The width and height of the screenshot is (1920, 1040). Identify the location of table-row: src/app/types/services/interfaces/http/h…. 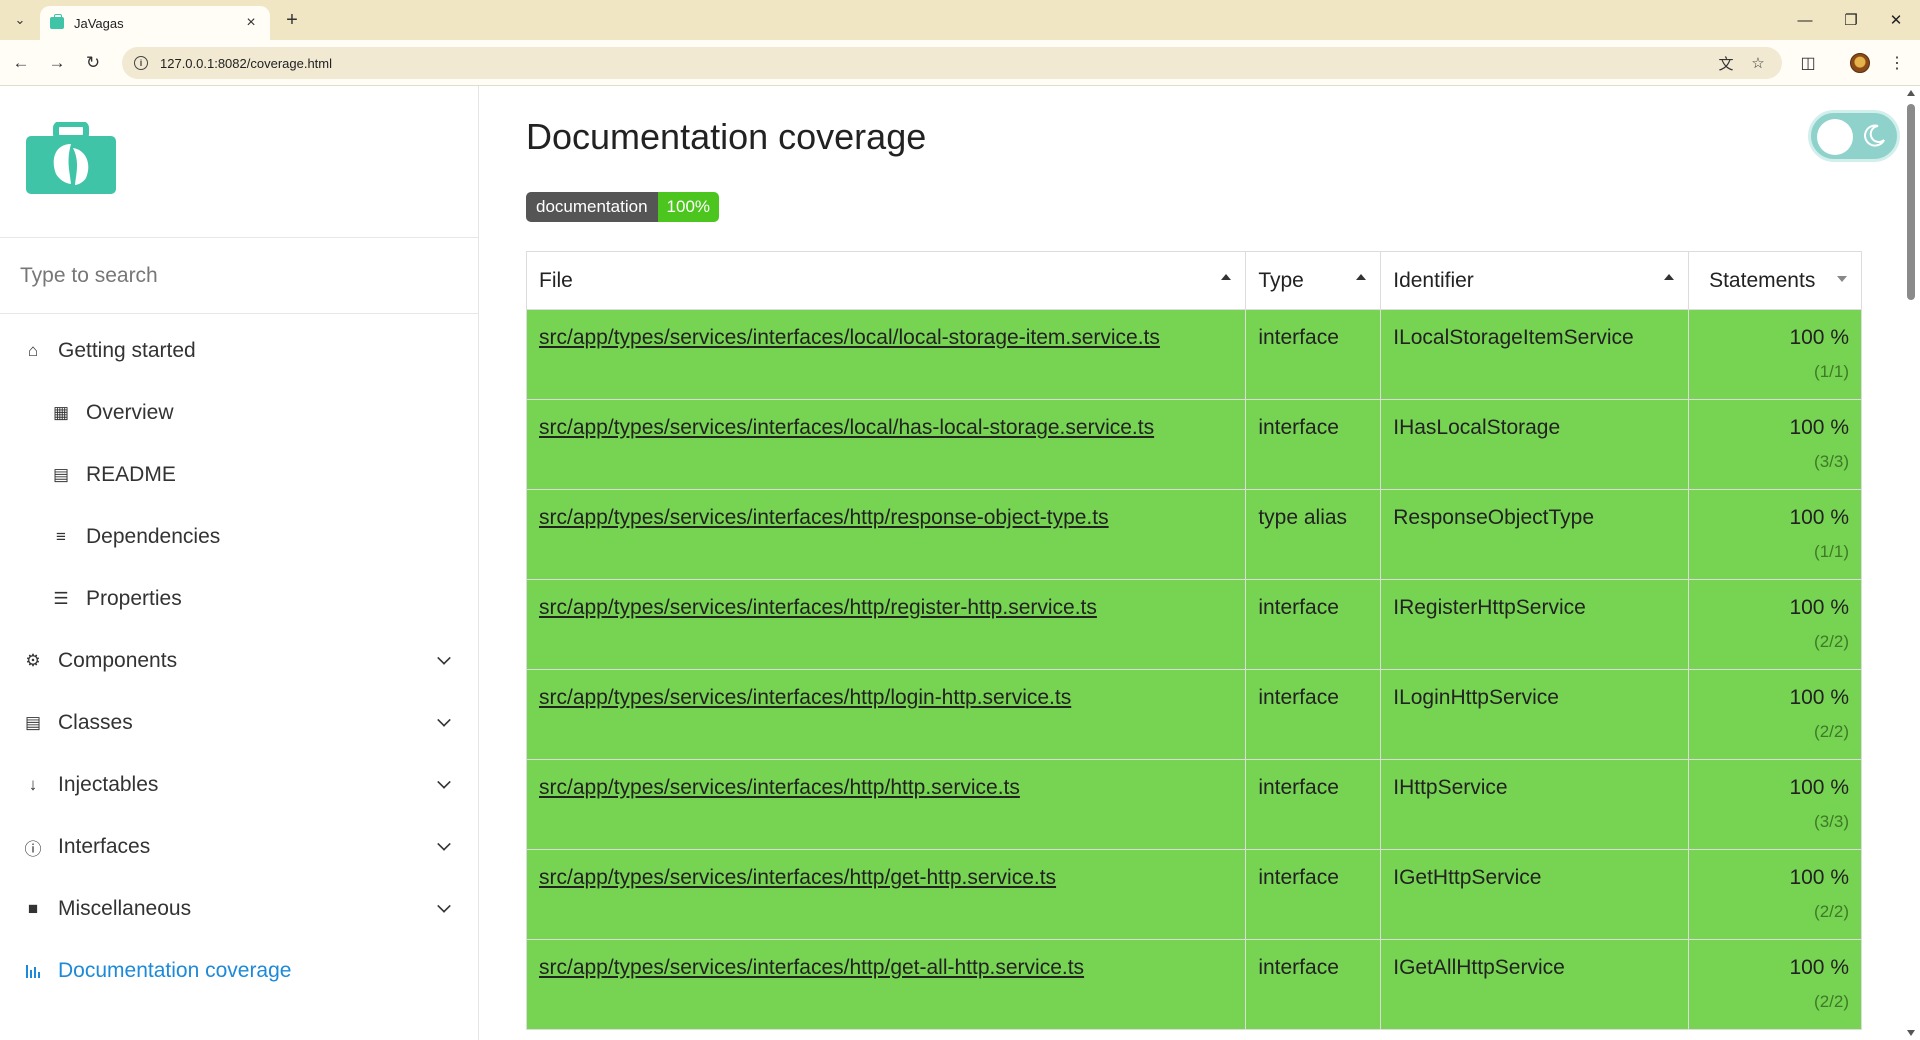
(1193, 804).